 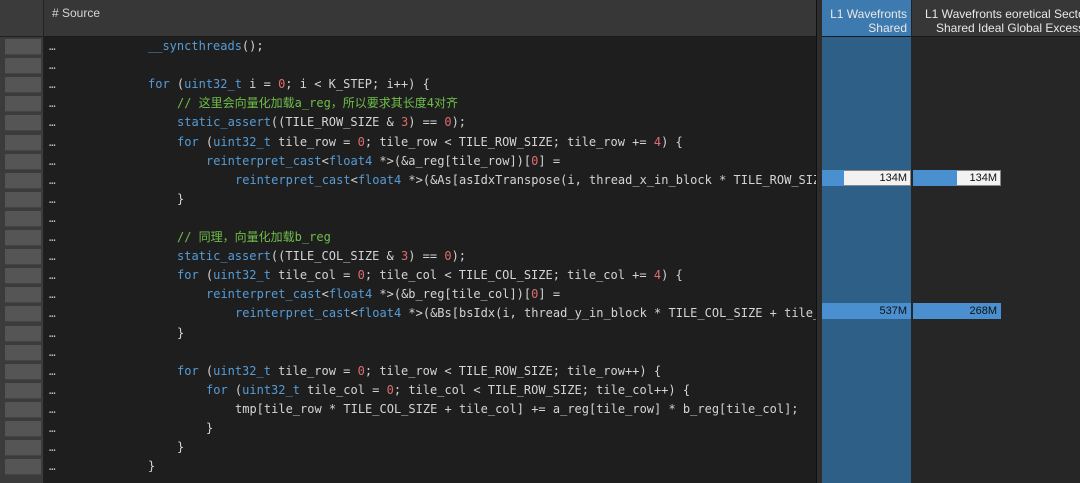 What do you see at coordinates (430, 18) in the screenshot?
I see `source-header: # Source` at bounding box center [430, 18].